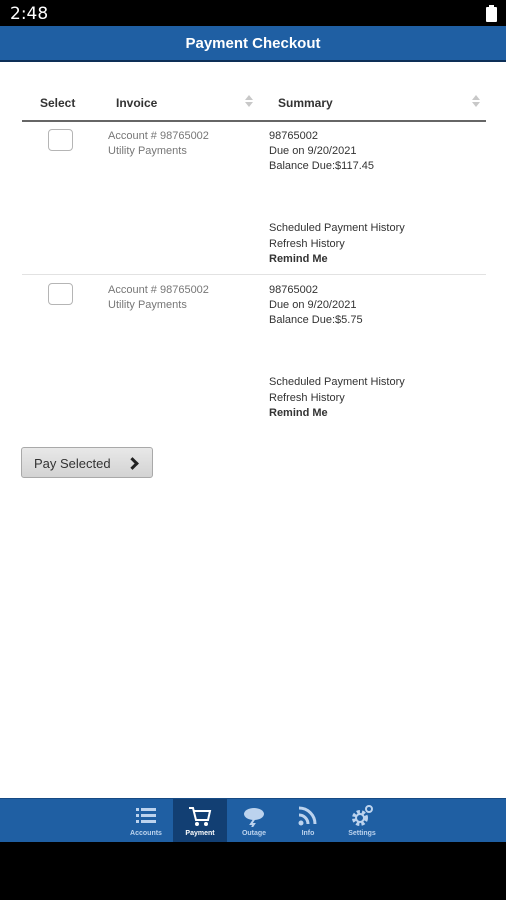  I want to click on chevron-right-icon, so click(133, 463).